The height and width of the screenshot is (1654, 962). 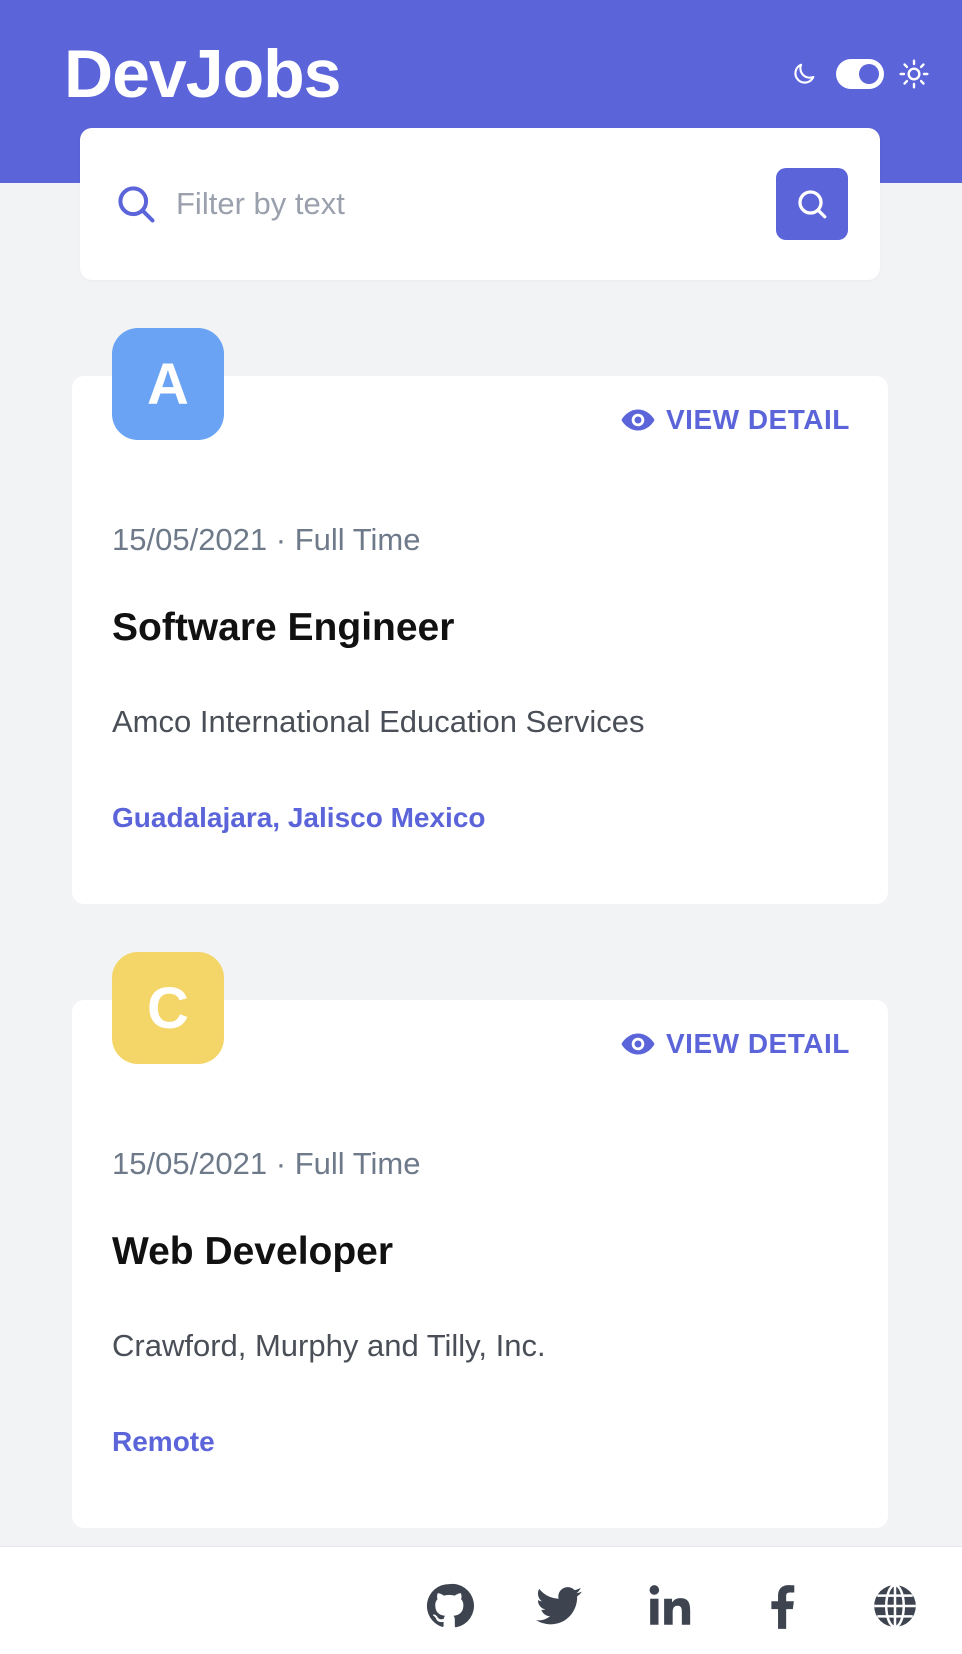 I want to click on website-link, so click(x=895, y=1606).